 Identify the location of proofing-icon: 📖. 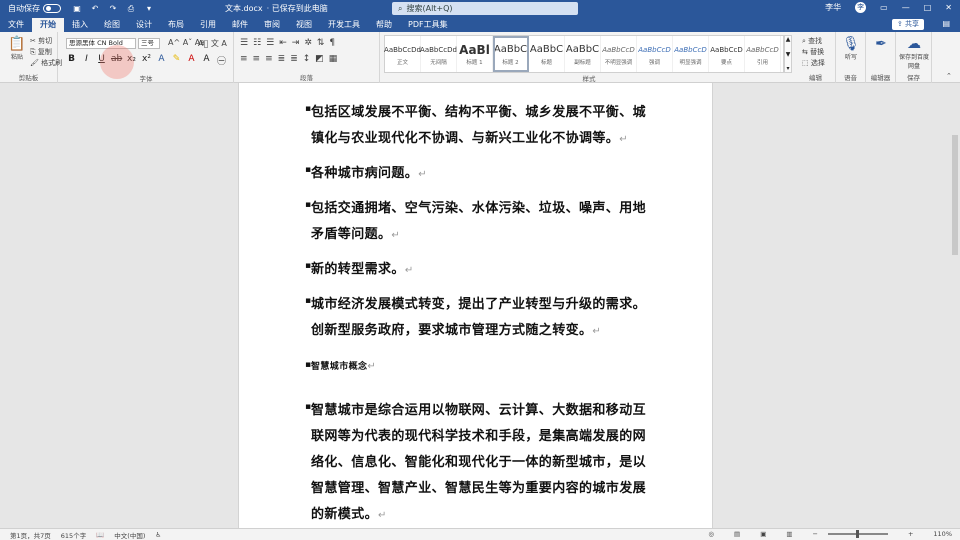
(100, 535).